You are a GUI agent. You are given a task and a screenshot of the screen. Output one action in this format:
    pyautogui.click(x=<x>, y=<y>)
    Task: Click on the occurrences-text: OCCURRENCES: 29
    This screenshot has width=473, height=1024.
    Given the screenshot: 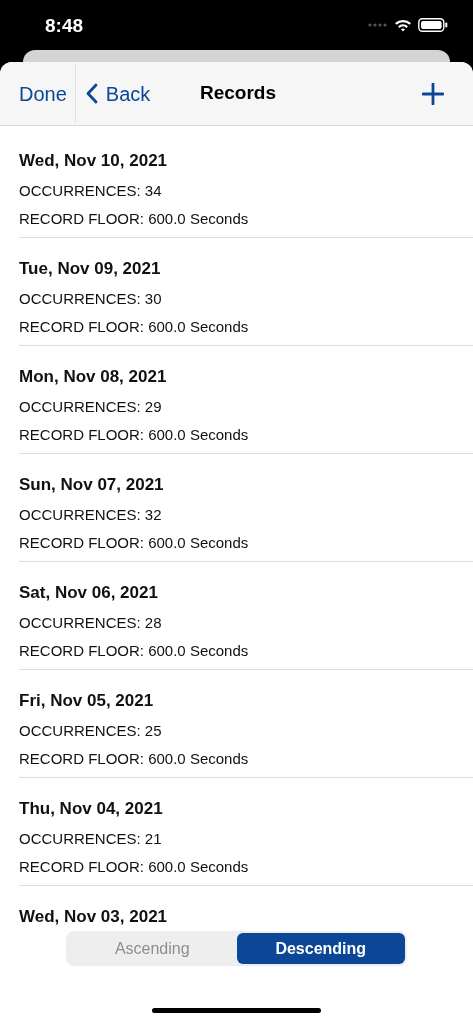 What is the action you would take?
    pyautogui.click(x=90, y=407)
    